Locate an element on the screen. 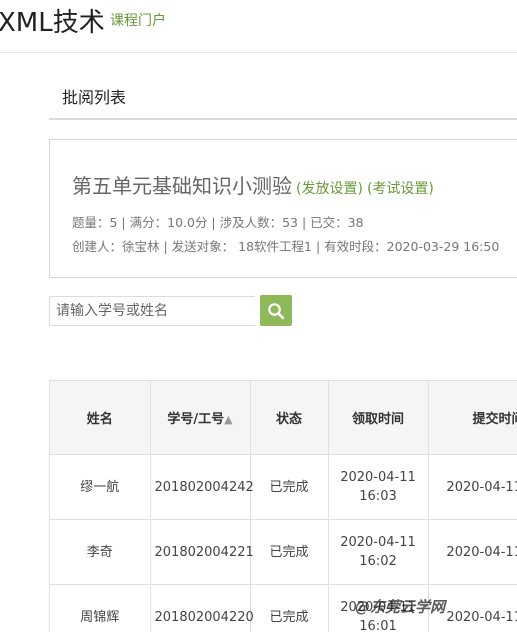  exam-settings-link: (考试设置) is located at coordinates (400, 189).